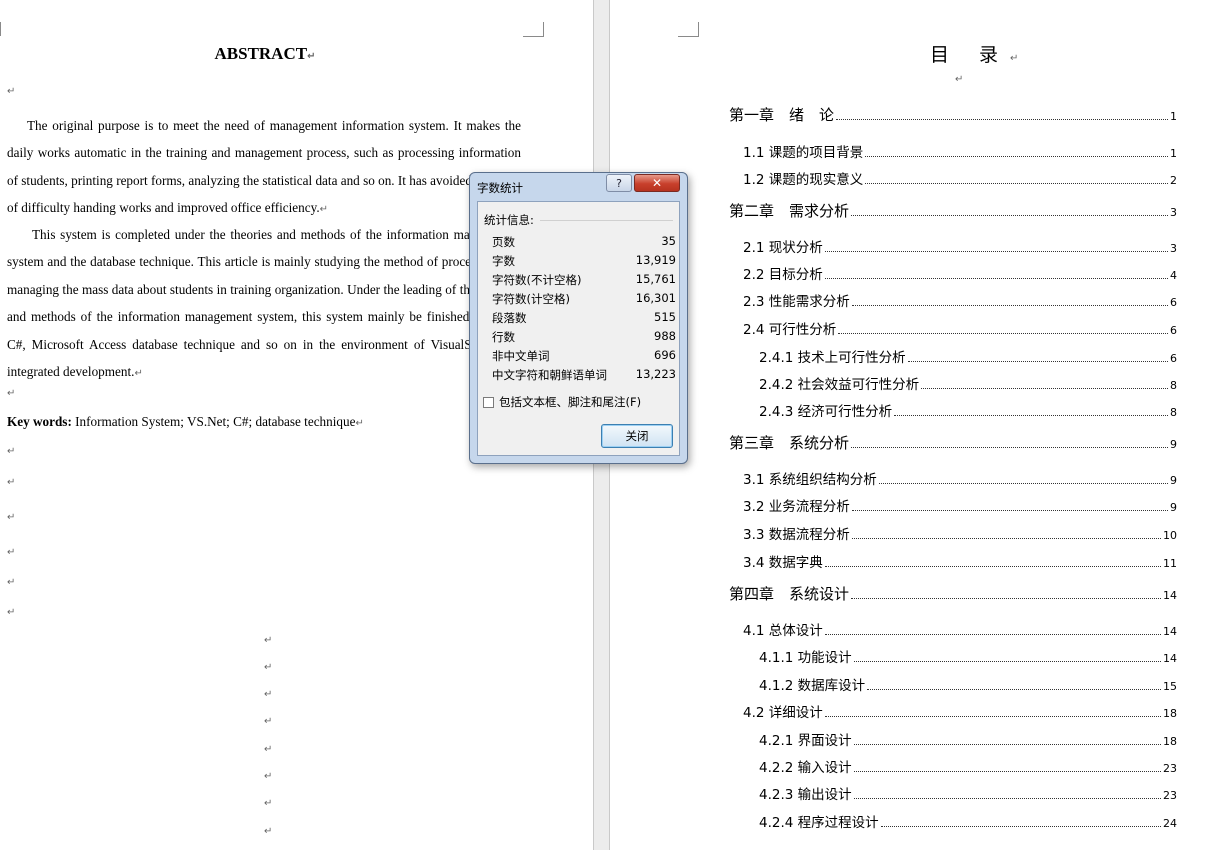  I want to click on toc-entry: 4.1.1 功能设计 14, so click(968, 656).